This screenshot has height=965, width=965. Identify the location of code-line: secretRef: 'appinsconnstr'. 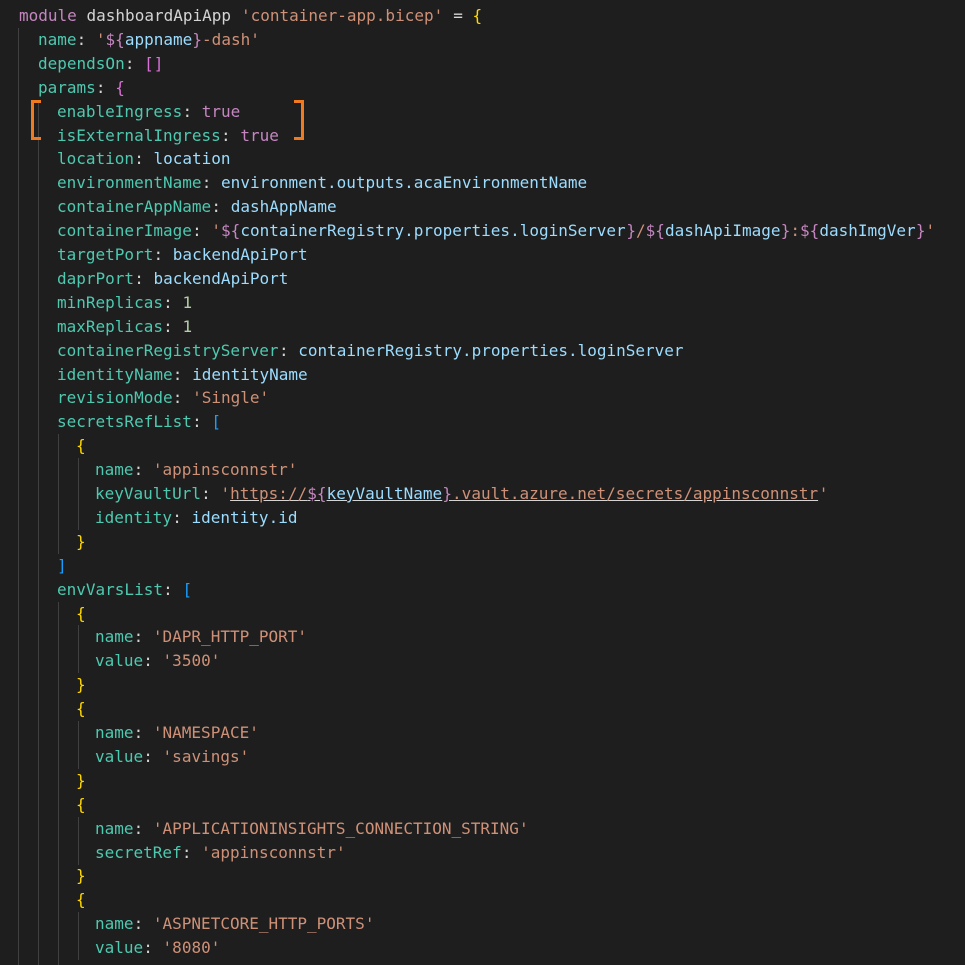
(482, 852).